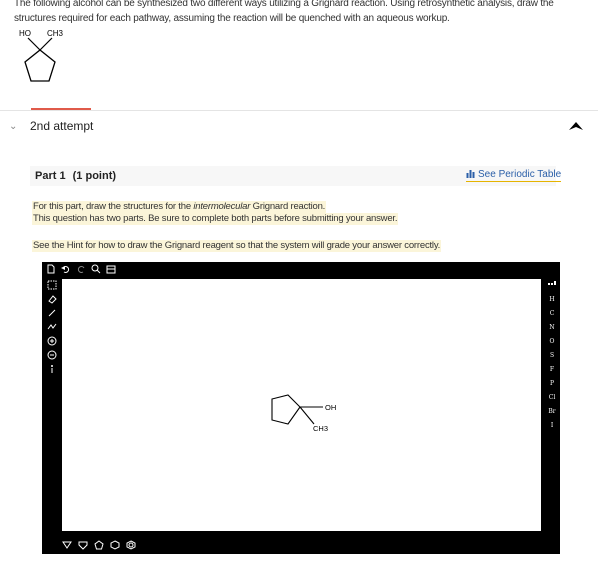  I want to click on periodic-table-link-label: See Periodic Table, so click(519, 174).